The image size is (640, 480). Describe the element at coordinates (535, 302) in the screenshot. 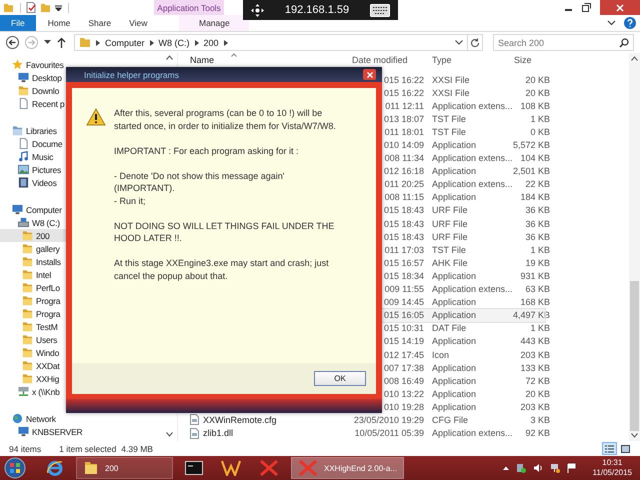

I see `size-cell: 168 KB` at that location.